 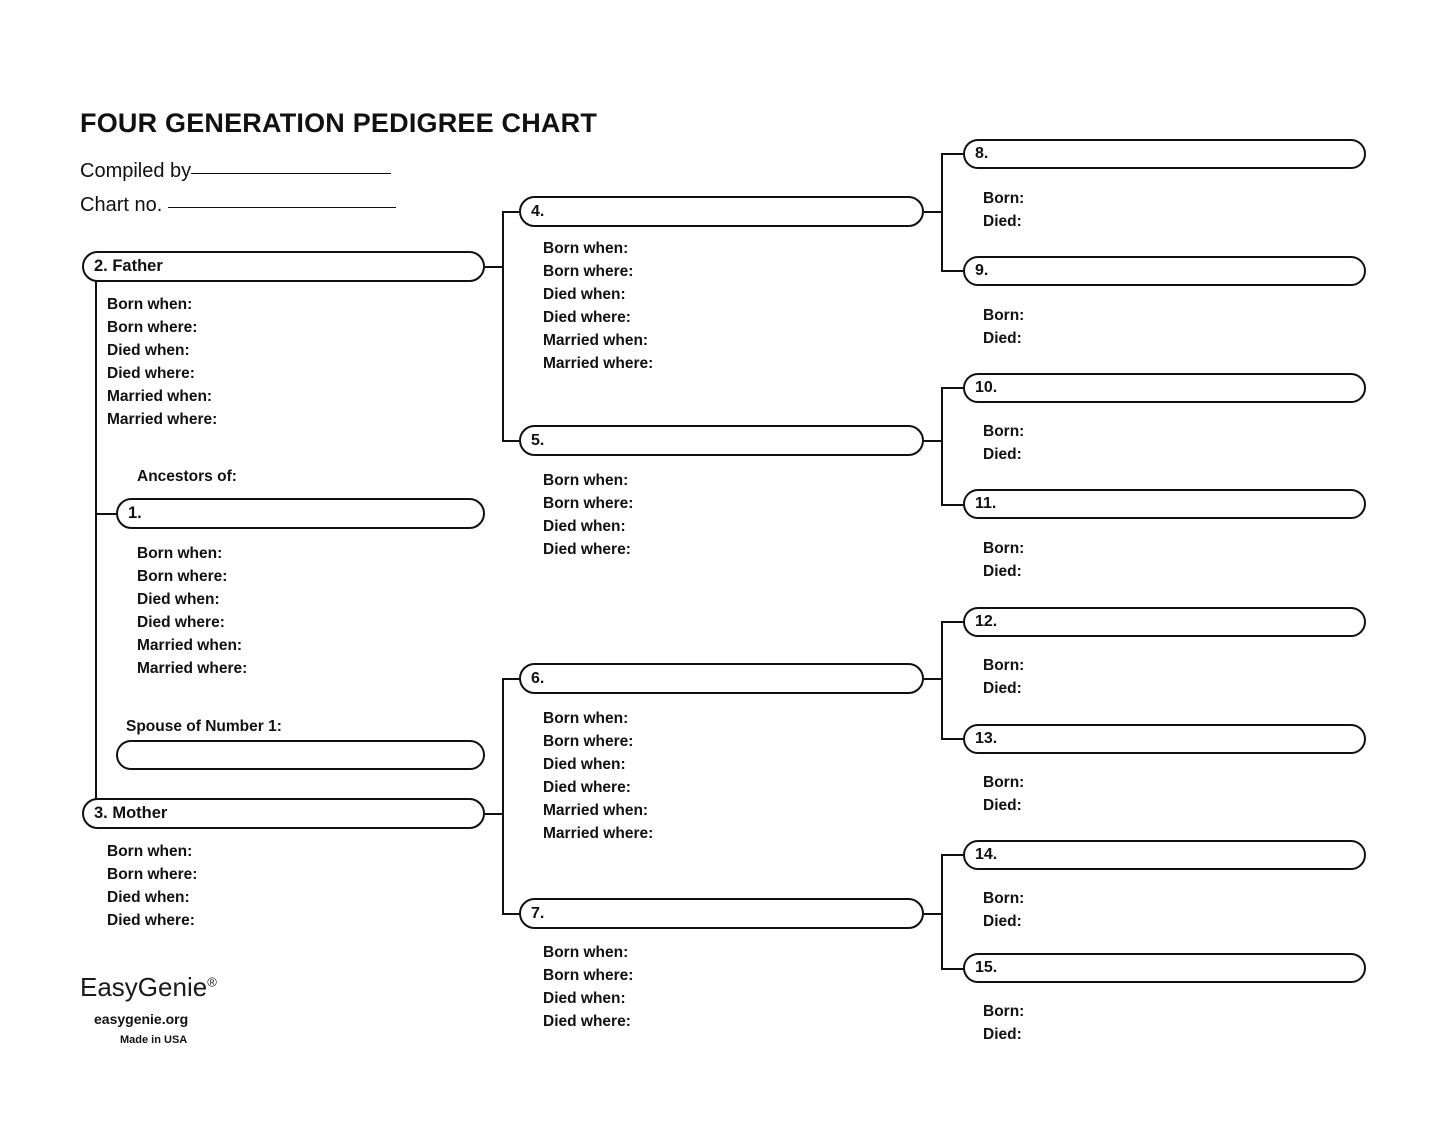 What do you see at coordinates (1164, 622) in the screenshot?
I see `box-12: 12.` at bounding box center [1164, 622].